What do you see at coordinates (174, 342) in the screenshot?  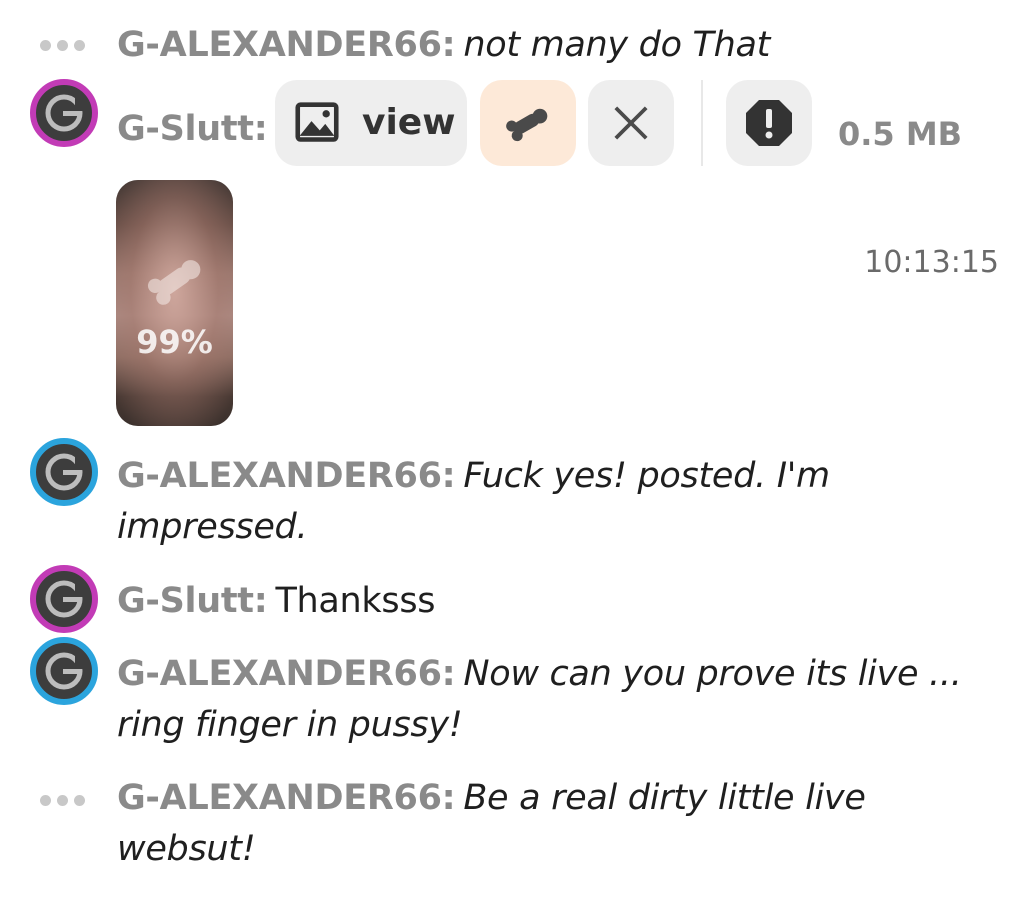 I see `confidence-label: 99%` at bounding box center [174, 342].